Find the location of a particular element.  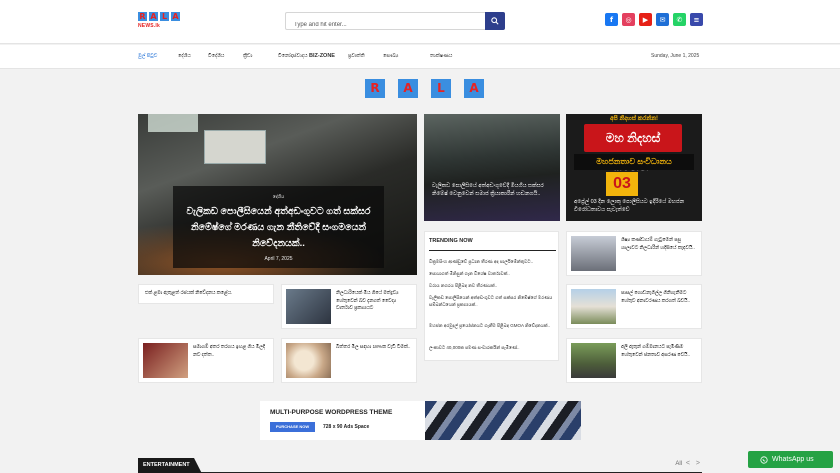

ad-size: 728 x 90 Ads Space is located at coordinates (346, 427).